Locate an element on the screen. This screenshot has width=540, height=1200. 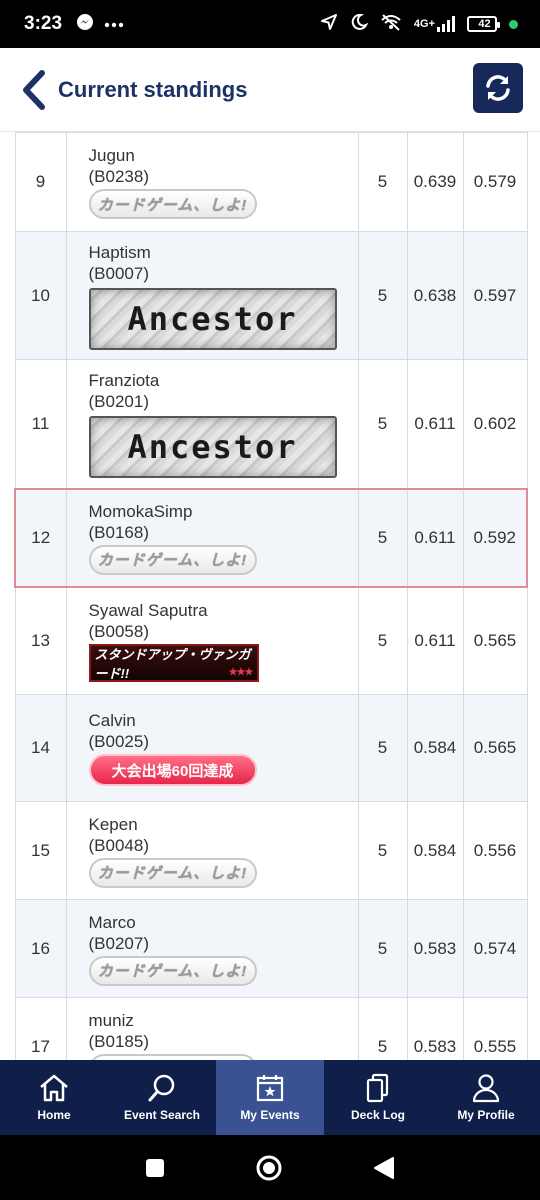
rank-cell: 12 is located at coordinates (40, 537).